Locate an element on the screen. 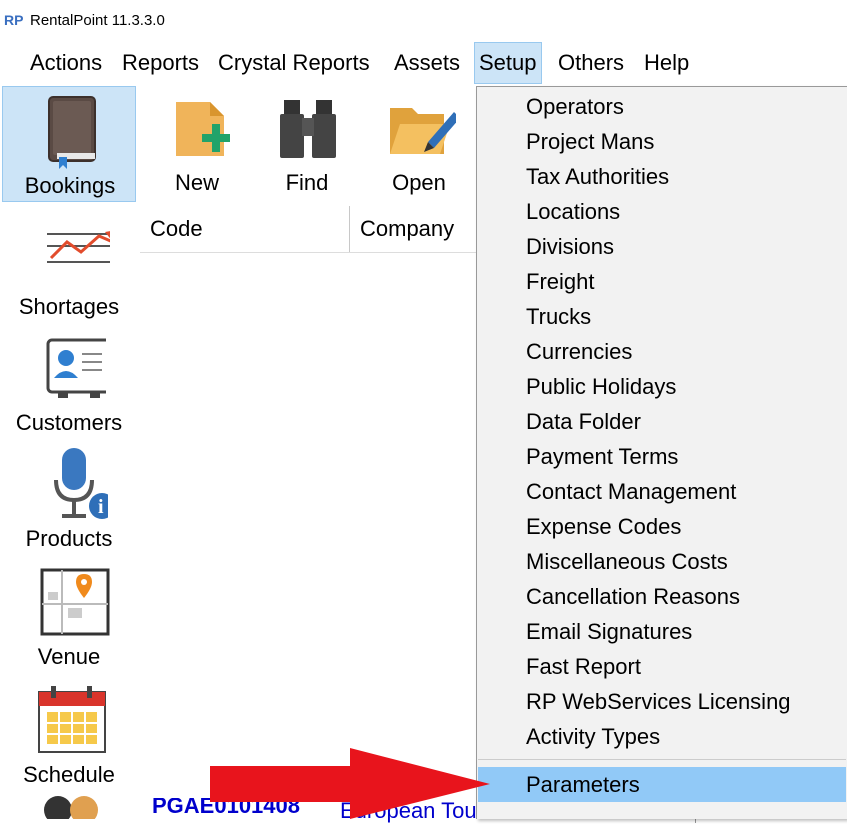 The width and height of the screenshot is (847, 824). menu-item-expense-codes: Expense Codes is located at coordinates (662, 526).